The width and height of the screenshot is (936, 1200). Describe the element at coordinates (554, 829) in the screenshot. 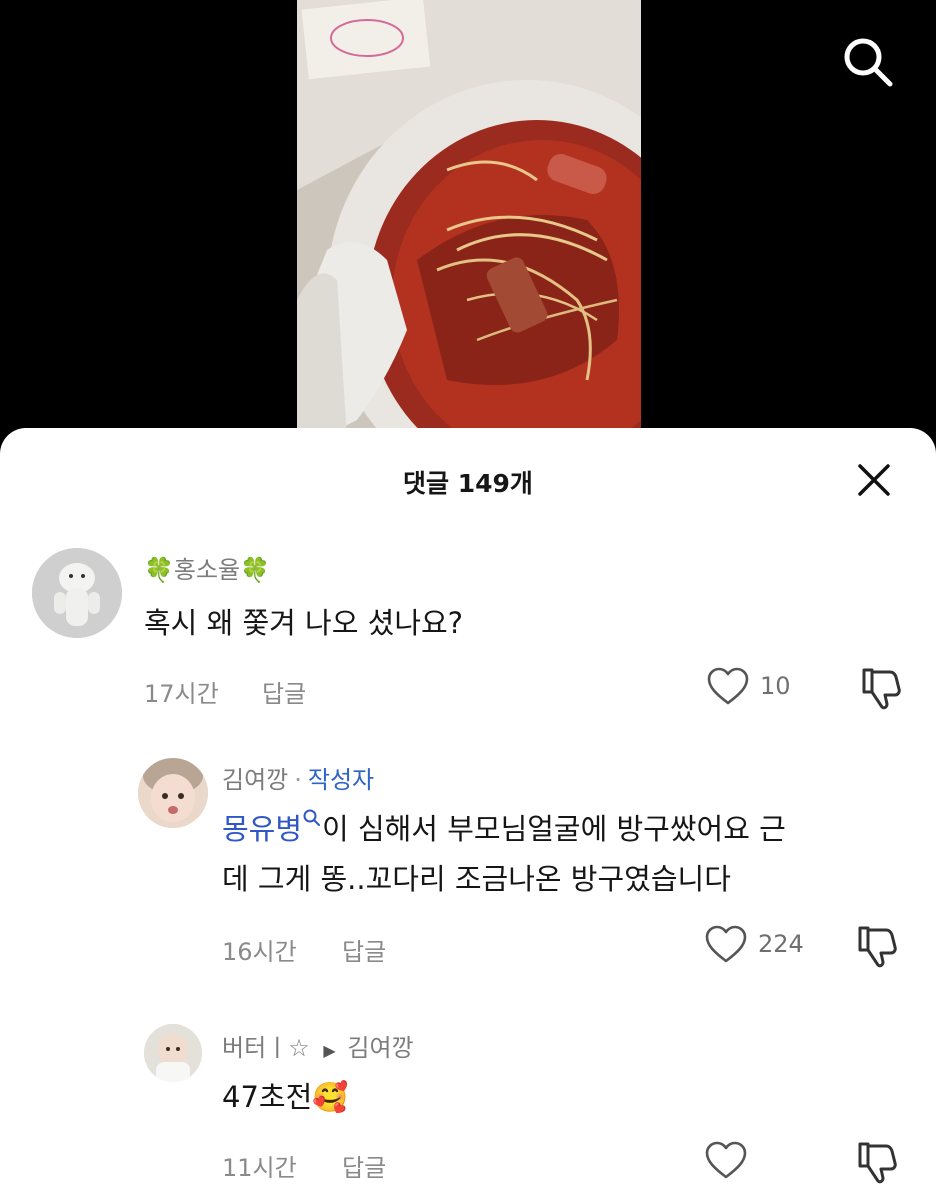

I see `comment-text-line1: 이 심해서 부모님얼굴에 방구쌌어요 근` at that location.